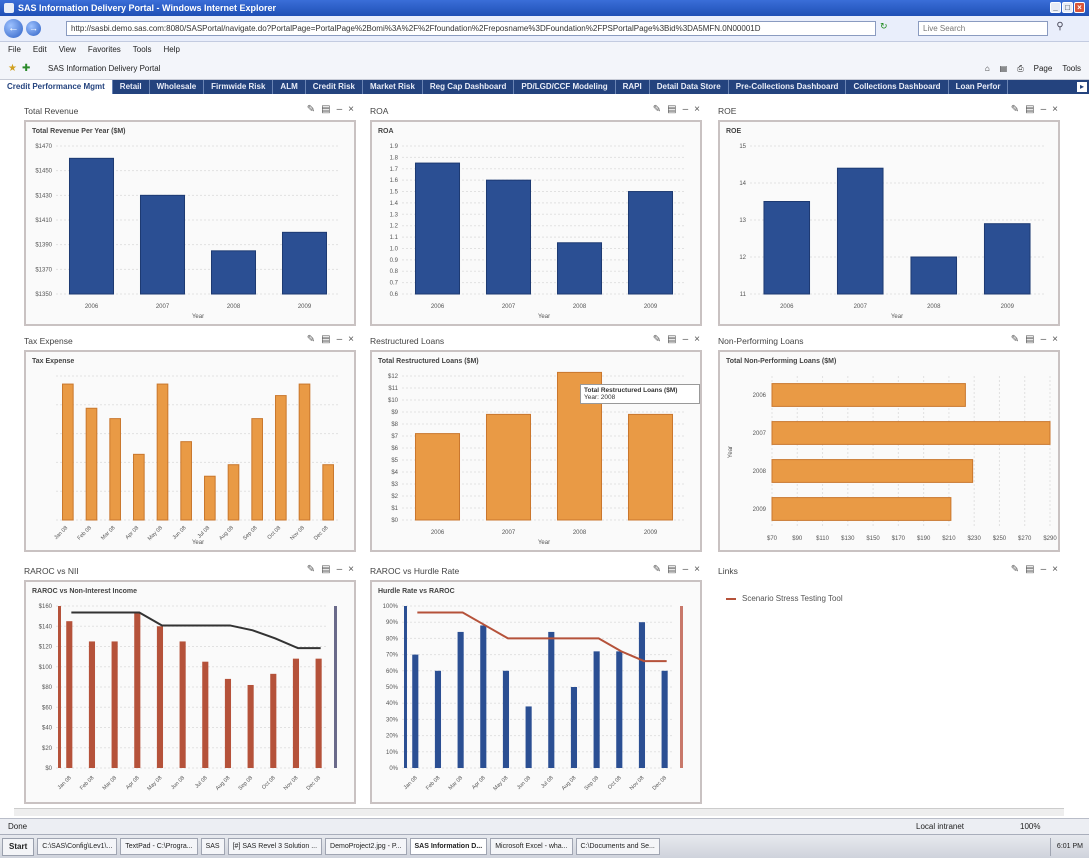 This screenshot has height=858, width=1089. What do you see at coordinates (788, 87) in the screenshot?
I see `tab-pre-collections-dashboard: Pre-Collections Dashboard` at bounding box center [788, 87].